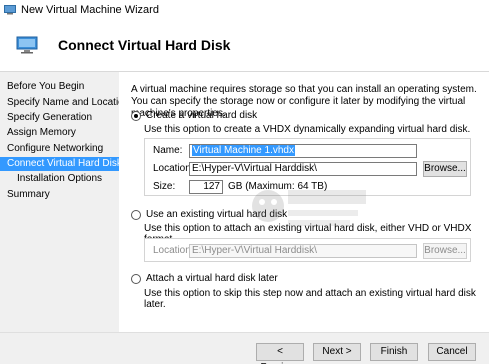 The height and width of the screenshot is (364, 489). I want to click on existing-disk-option: Use an existing virtual hard disk, so click(209, 214).